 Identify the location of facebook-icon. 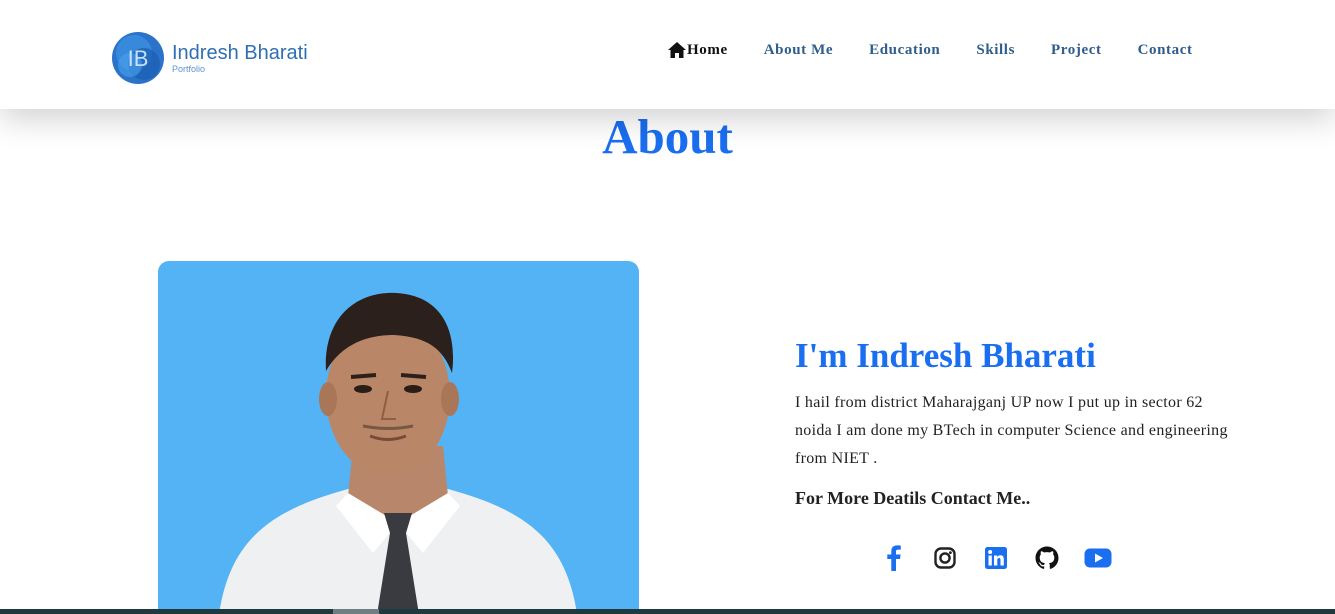
(894, 558).